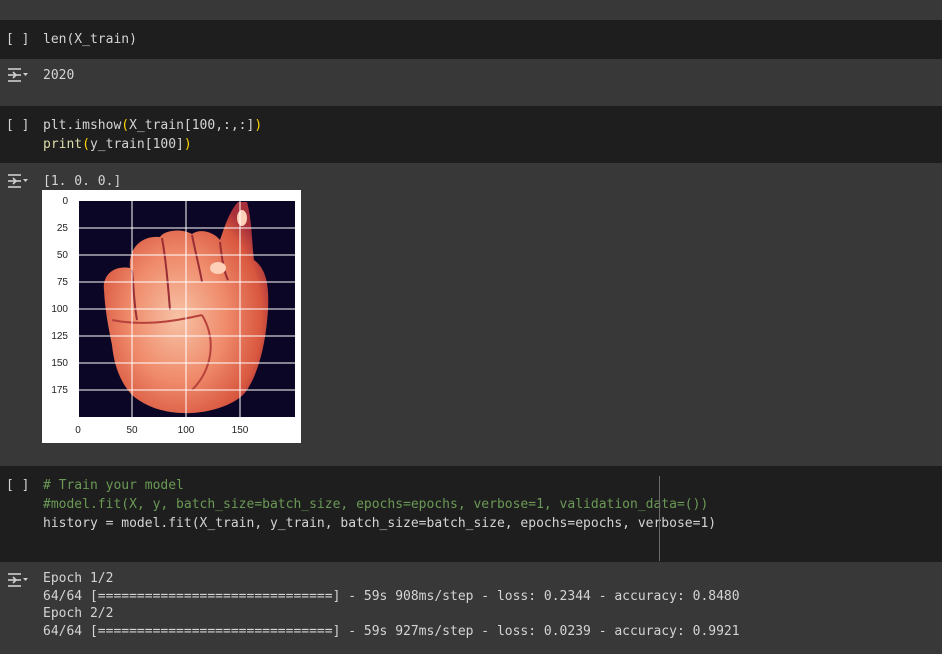 This screenshot has width=942, height=654. I want to click on code-comment: # Train your model, so click(113, 485).